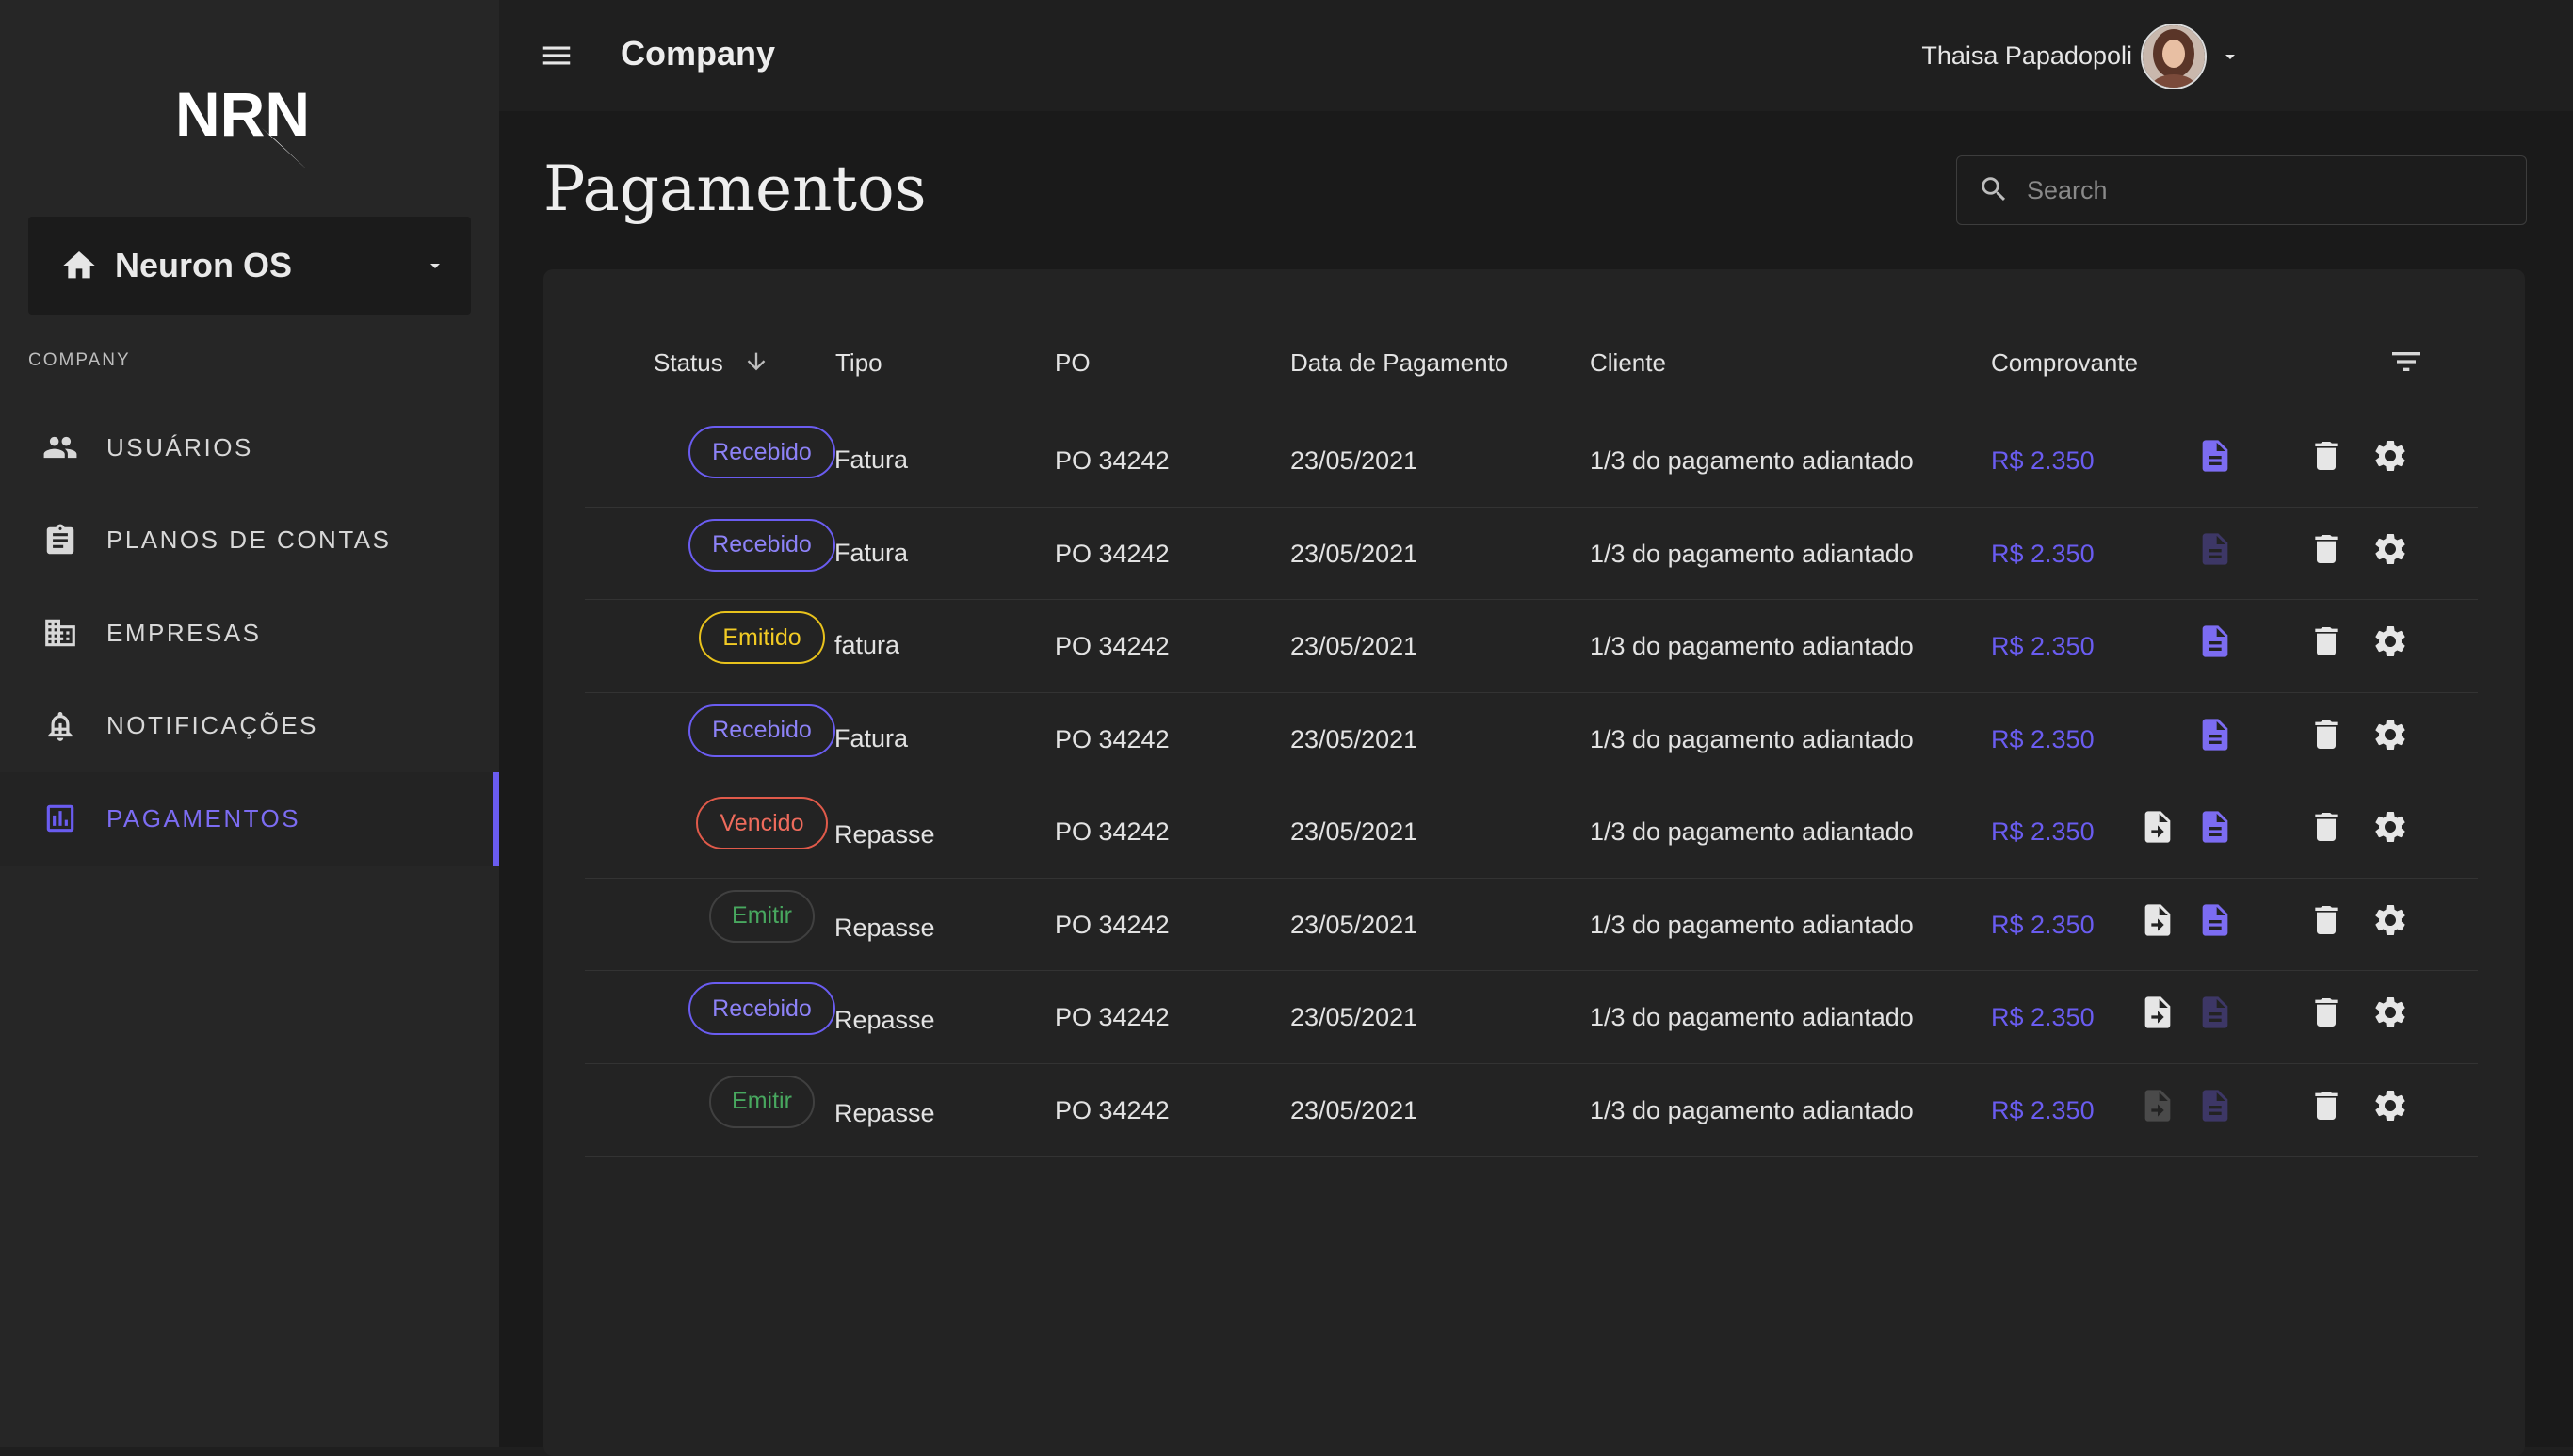  I want to click on sidebar-item-notificacoes: NOTIFICAÇÕES, so click(250, 726).